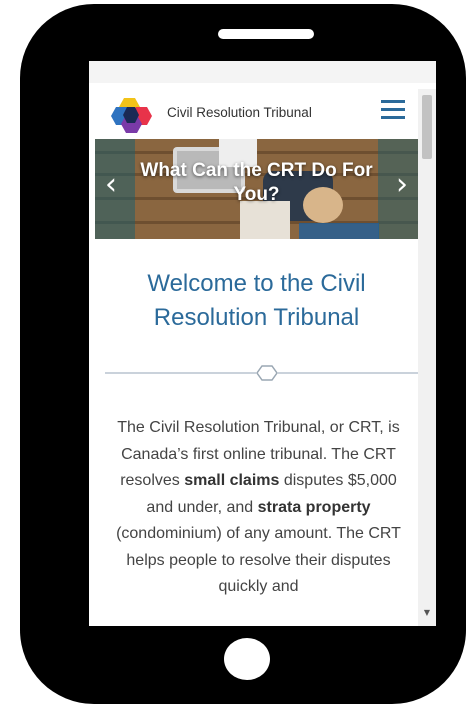  Describe the element at coordinates (134, 115) in the screenshot. I see `crt-logo` at that location.